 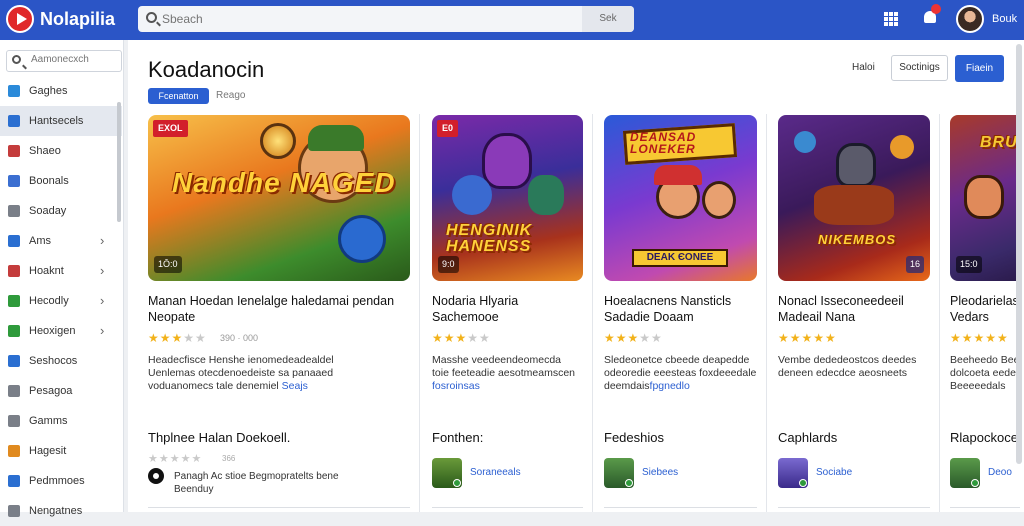 I want to click on app-name: Nolapilia, so click(x=77, y=19).